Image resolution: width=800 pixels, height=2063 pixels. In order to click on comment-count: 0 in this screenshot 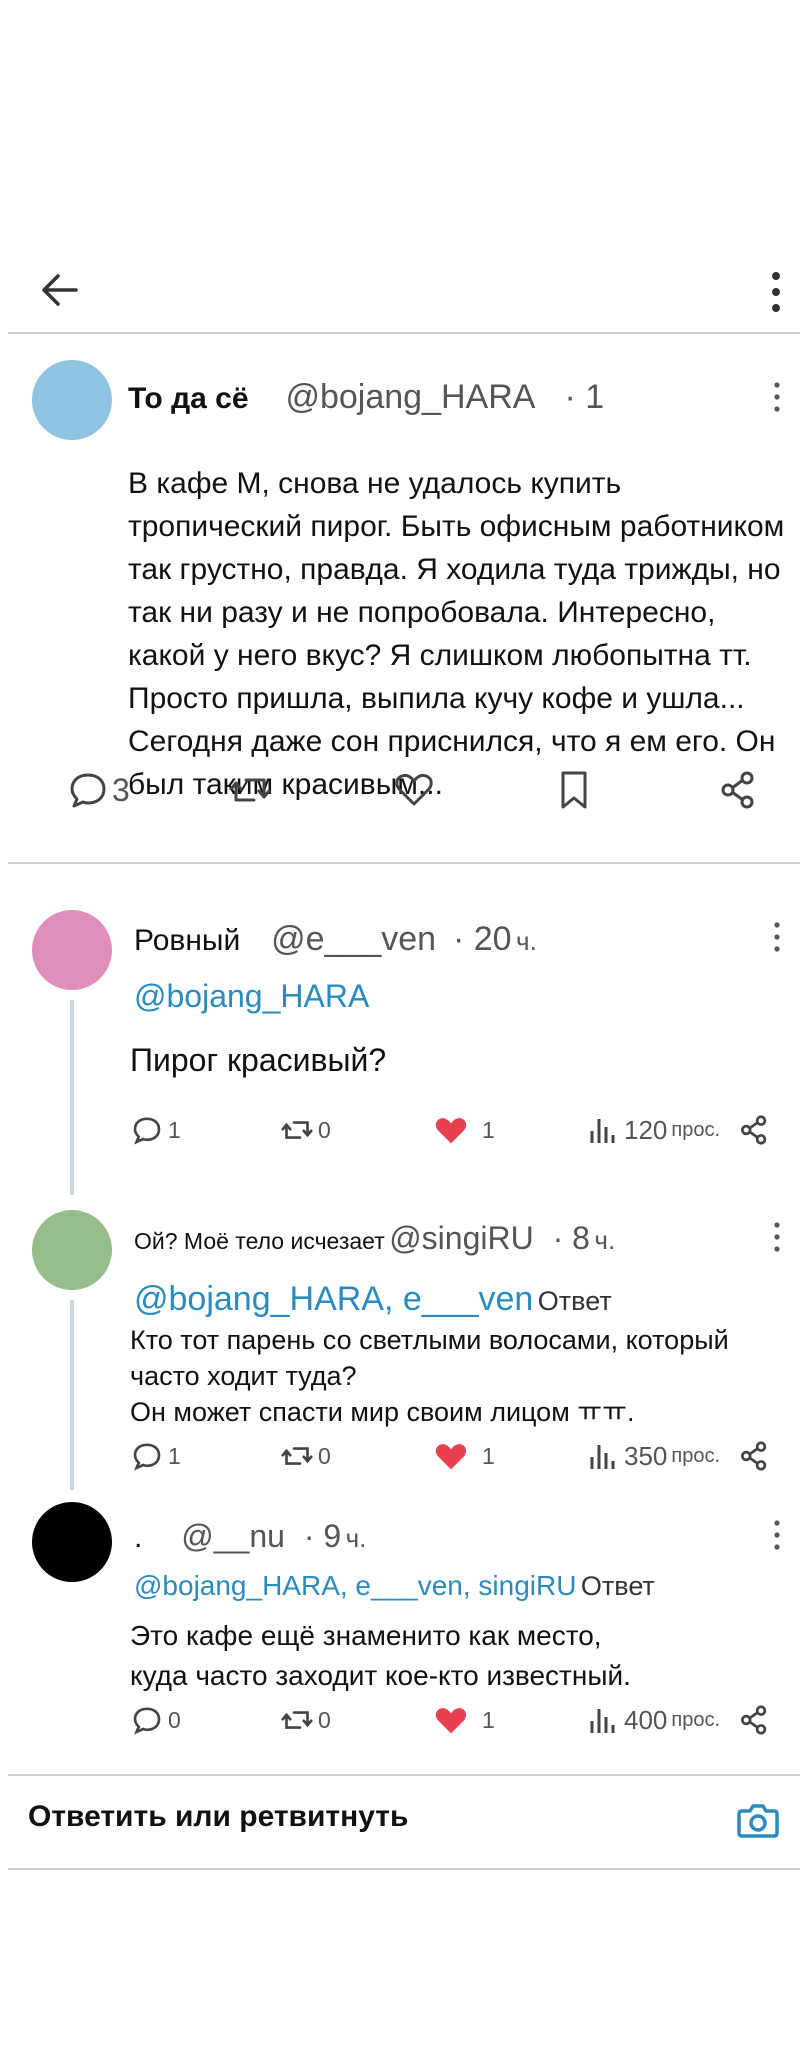, I will do `click(174, 1719)`.